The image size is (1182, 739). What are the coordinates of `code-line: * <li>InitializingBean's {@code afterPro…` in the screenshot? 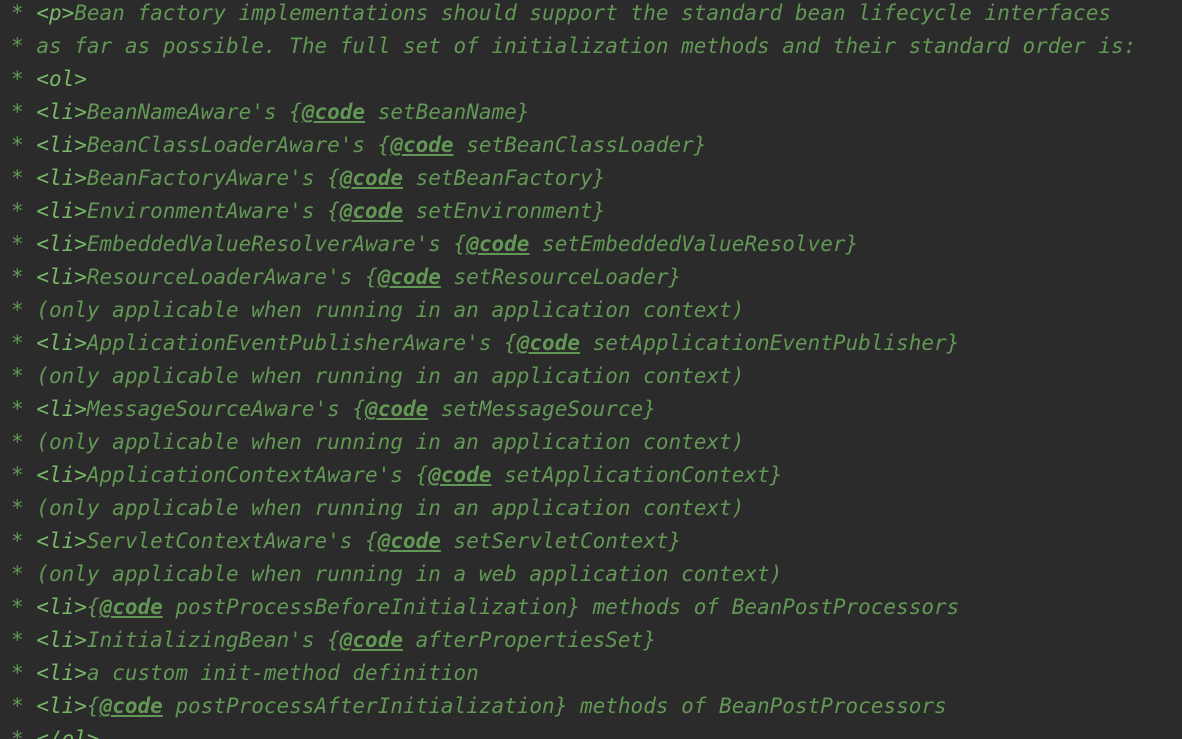 It's located at (573, 640).